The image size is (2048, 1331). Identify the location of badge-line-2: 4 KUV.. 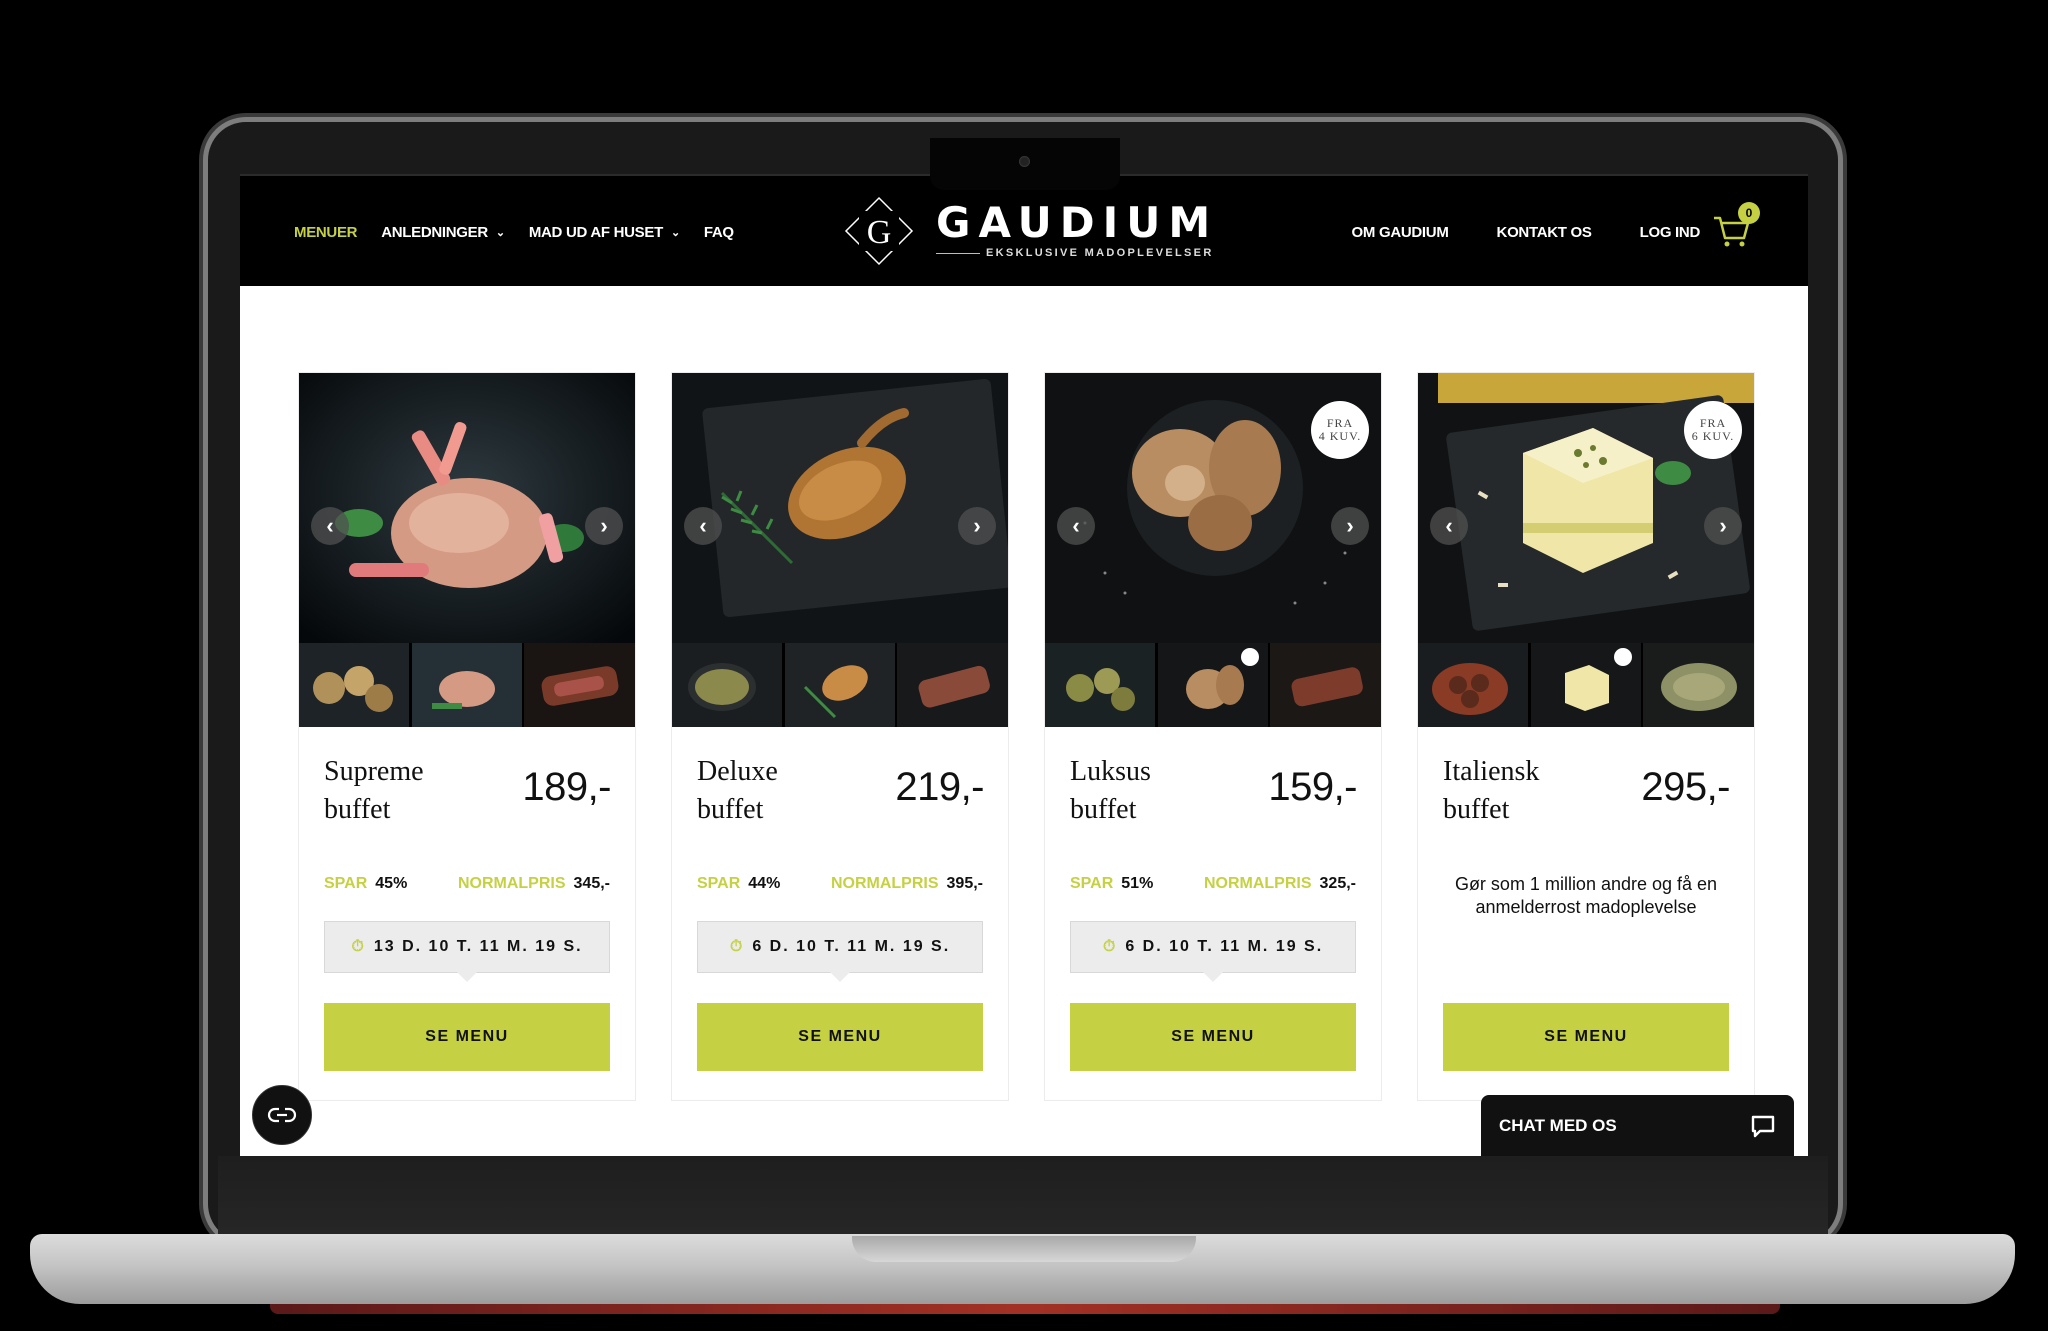
(1340, 436).